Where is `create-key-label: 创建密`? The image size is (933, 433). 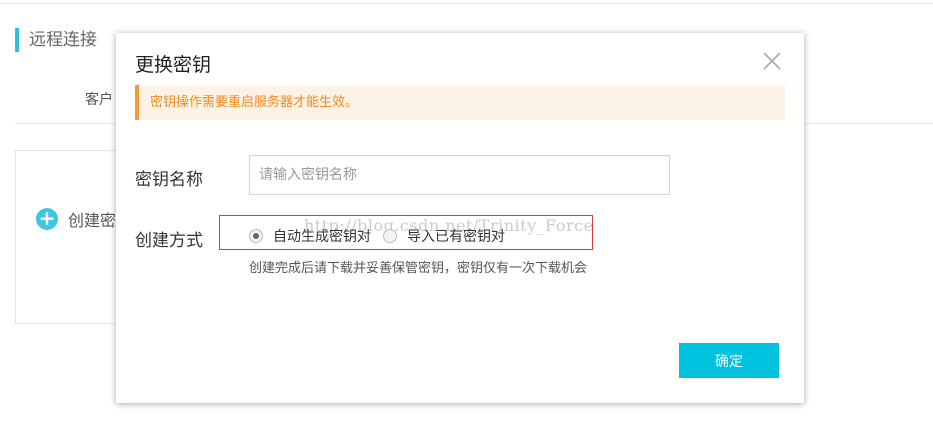 create-key-label: 创建密 is located at coordinates (92, 220).